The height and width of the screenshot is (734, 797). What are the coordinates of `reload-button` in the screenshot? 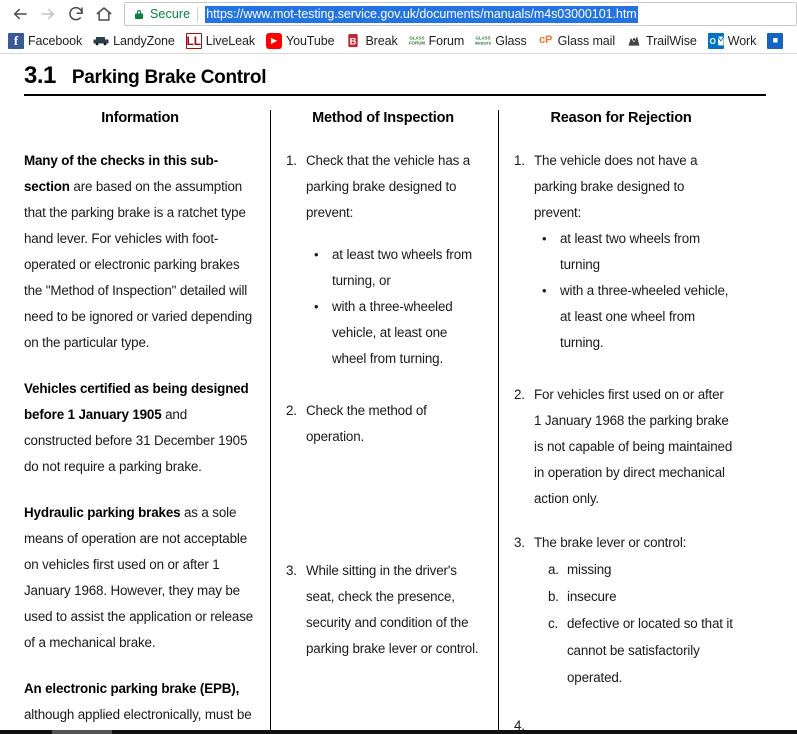 It's located at (76, 14).